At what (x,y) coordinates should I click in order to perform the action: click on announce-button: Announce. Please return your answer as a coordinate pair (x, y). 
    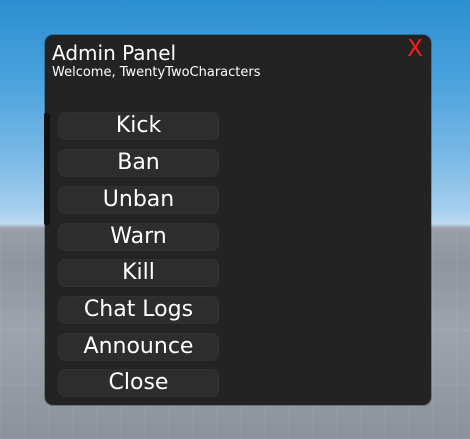
    Looking at the image, I should click on (138, 347).